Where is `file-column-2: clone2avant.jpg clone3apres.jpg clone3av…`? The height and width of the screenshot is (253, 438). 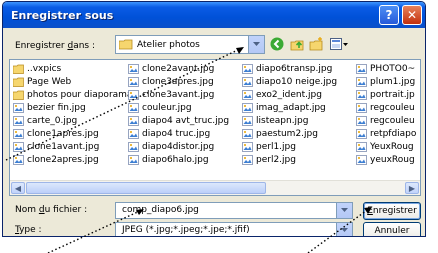
file-column-2: clone2avant.jpg clone3apres.jpg clone3av… is located at coordinates (178, 114).